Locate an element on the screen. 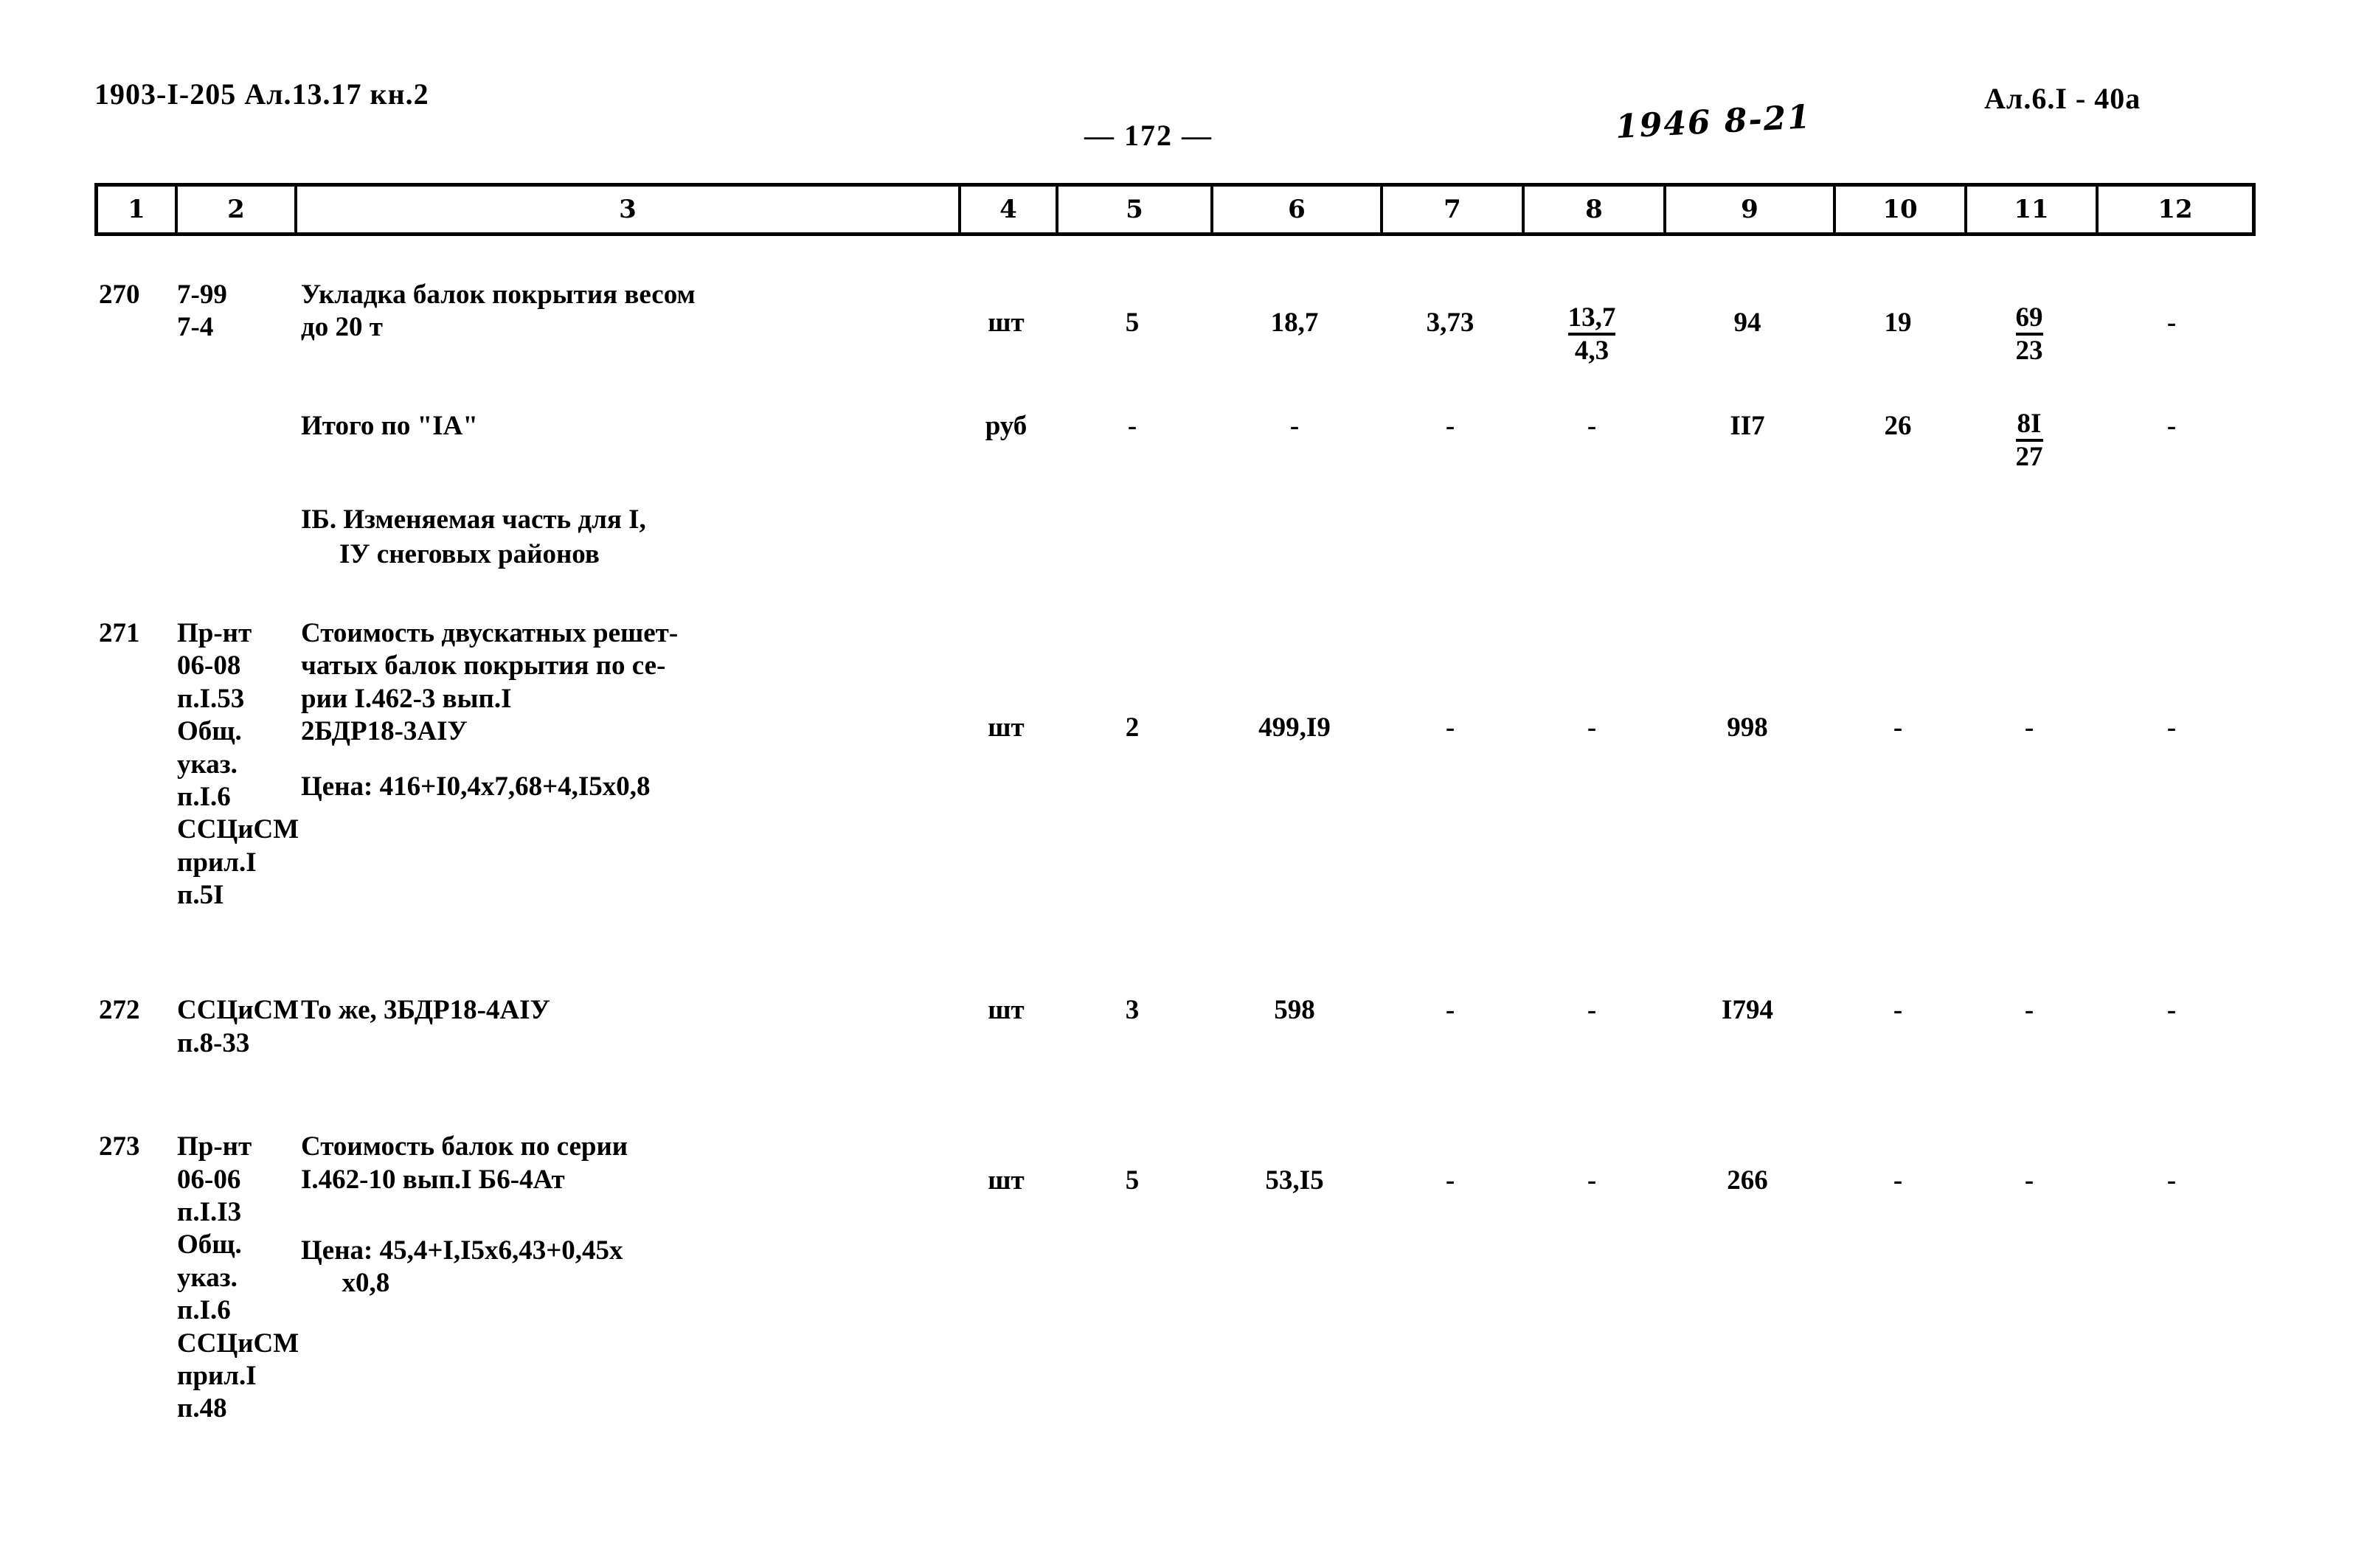  column-header-3: 3 is located at coordinates (629, 209).